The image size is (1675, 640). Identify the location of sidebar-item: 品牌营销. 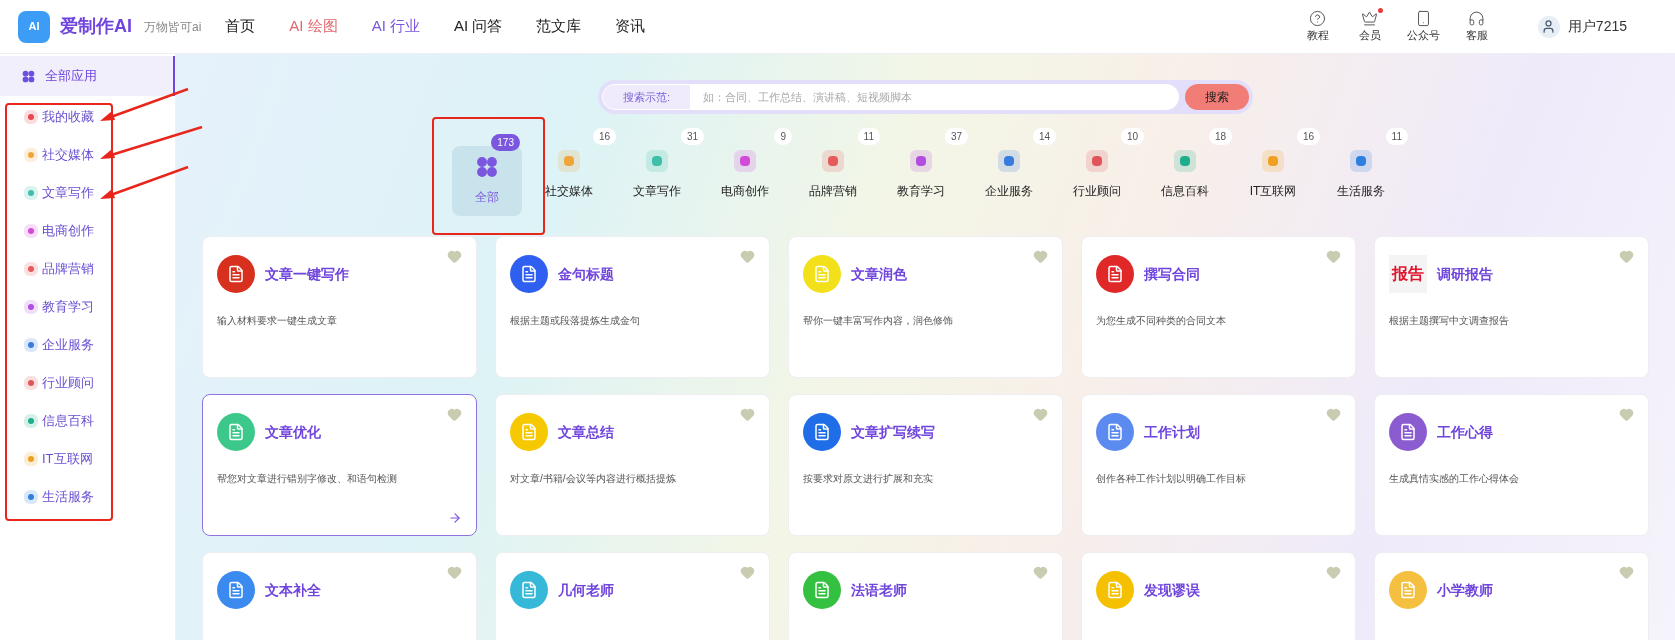
(87, 269).